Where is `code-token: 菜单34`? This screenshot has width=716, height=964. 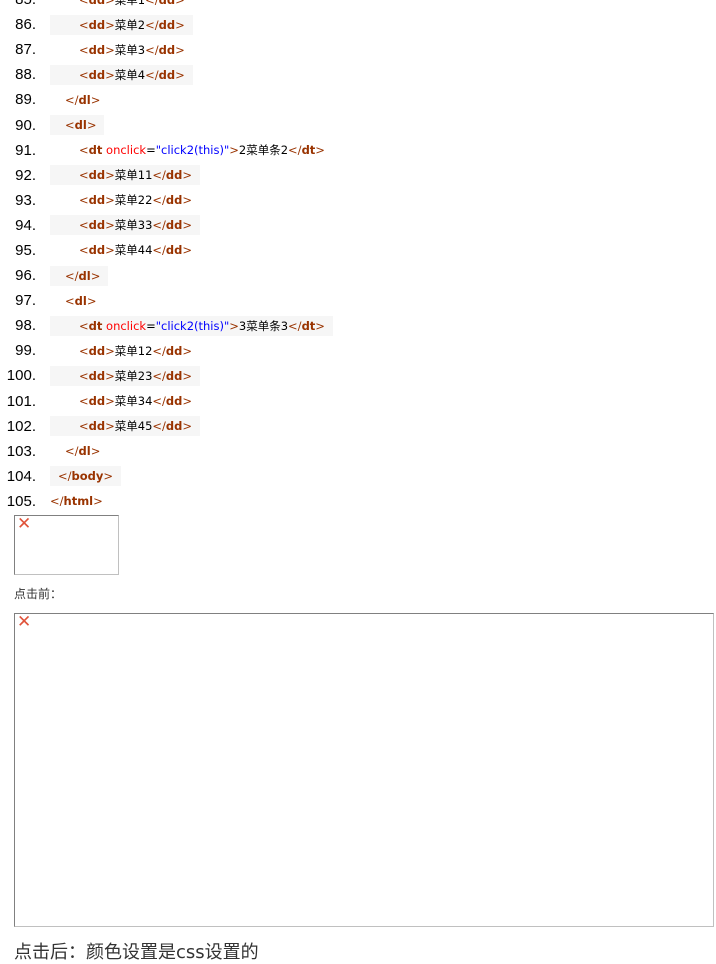
code-token: 菜单34 is located at coordinates (133, 401).